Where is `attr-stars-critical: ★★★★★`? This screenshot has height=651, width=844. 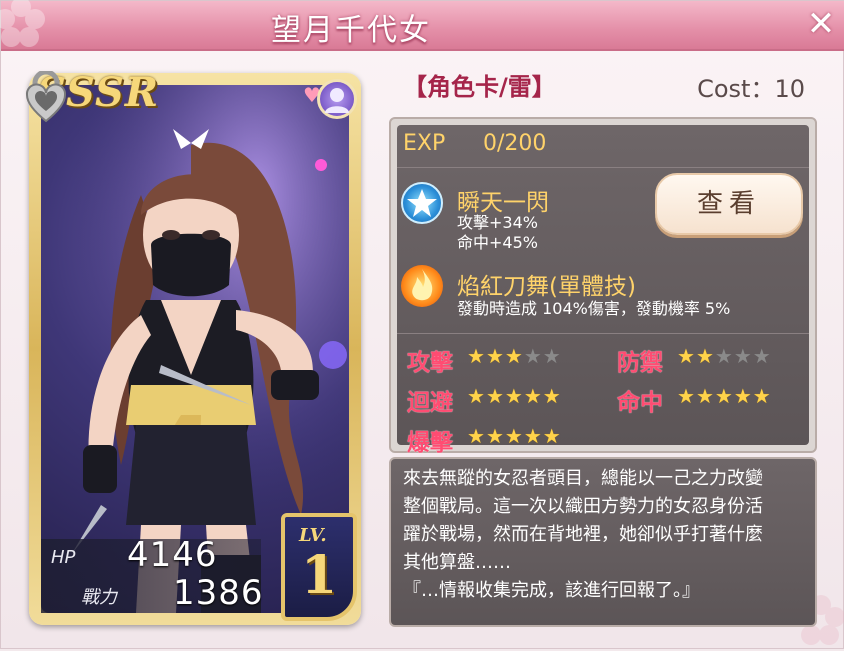
attr-stars-critical: ★★★★★ is located at coordinates (514, 436).